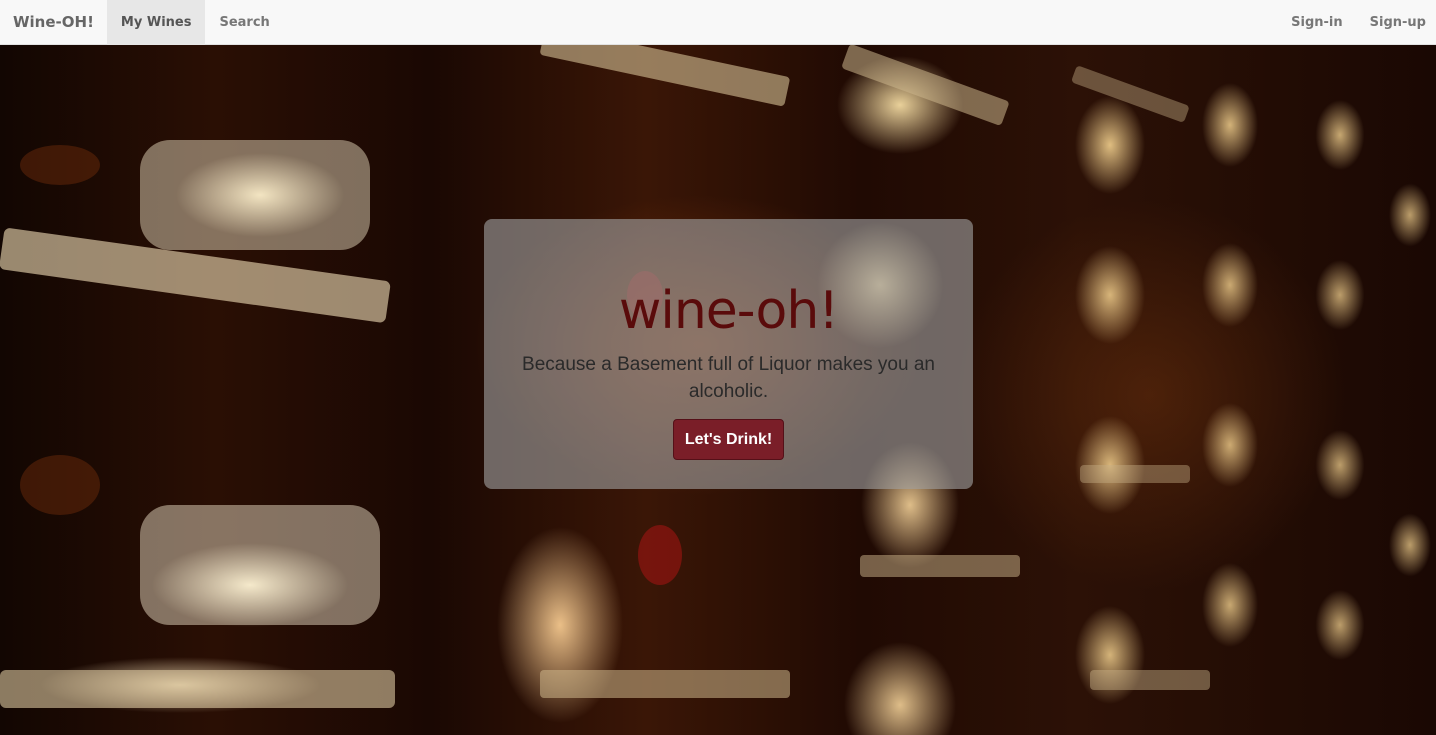 The image size is (1436, 735). Describe the element at coordinates (156, 22) in the screenshot. I see `nav-my-wines: My Wines` at that location.